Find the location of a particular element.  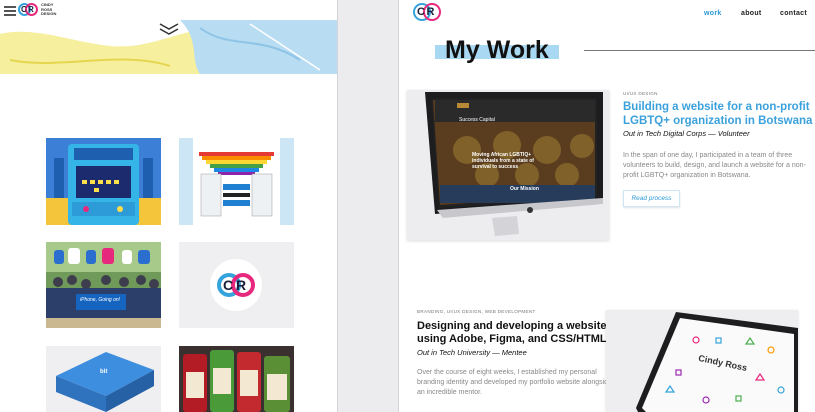

tile-group-photo: iPhone, Going on! is located at coordinates (103, 285).